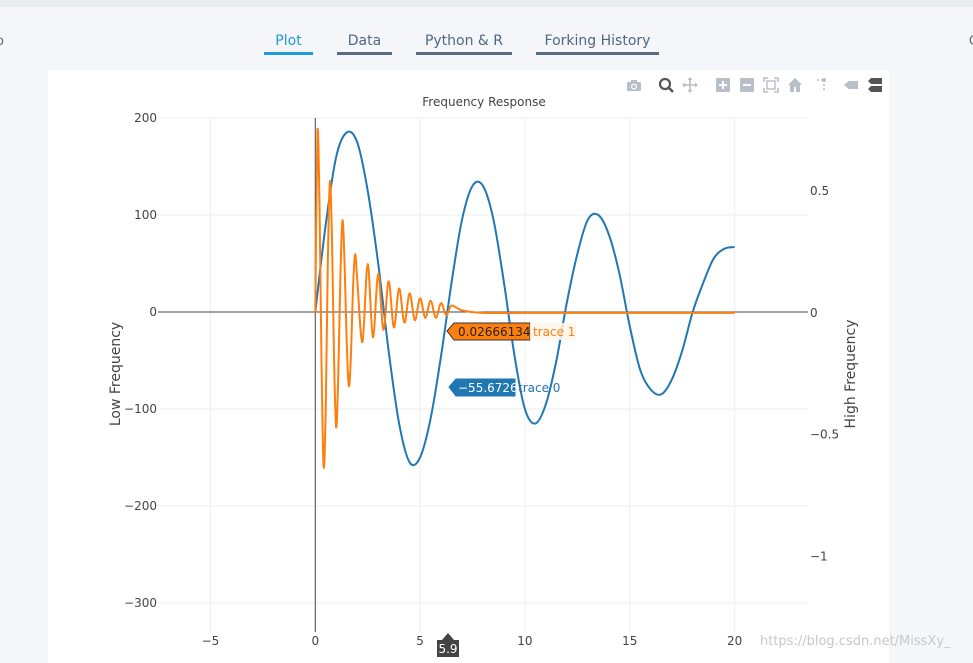 The image size is (973, 663). What do you see at coordinates (855, 641) in the screenshot?
I see `watermark: https://blog.csdn.net/MissXy_` at bounding box center [855, 641].